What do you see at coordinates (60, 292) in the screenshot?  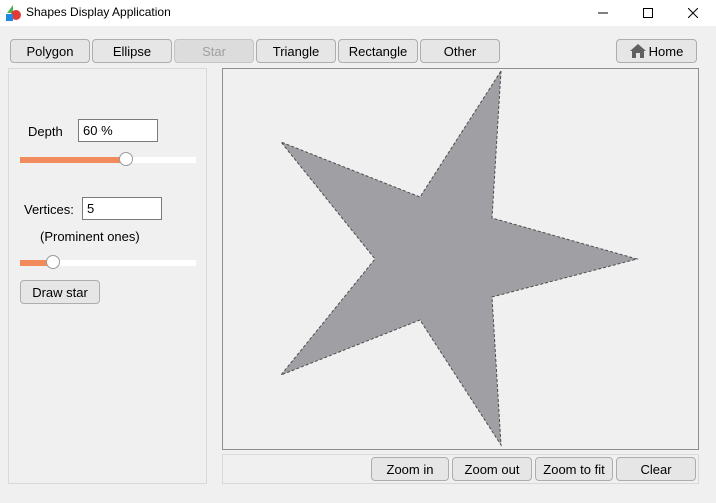 I see `draw-star-button: Draw star` at bounding box center [60, 292].